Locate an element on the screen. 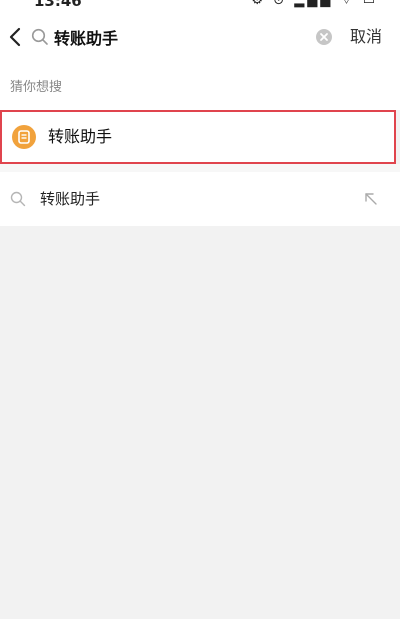  clear-icon is located at coordinates (324, 37).